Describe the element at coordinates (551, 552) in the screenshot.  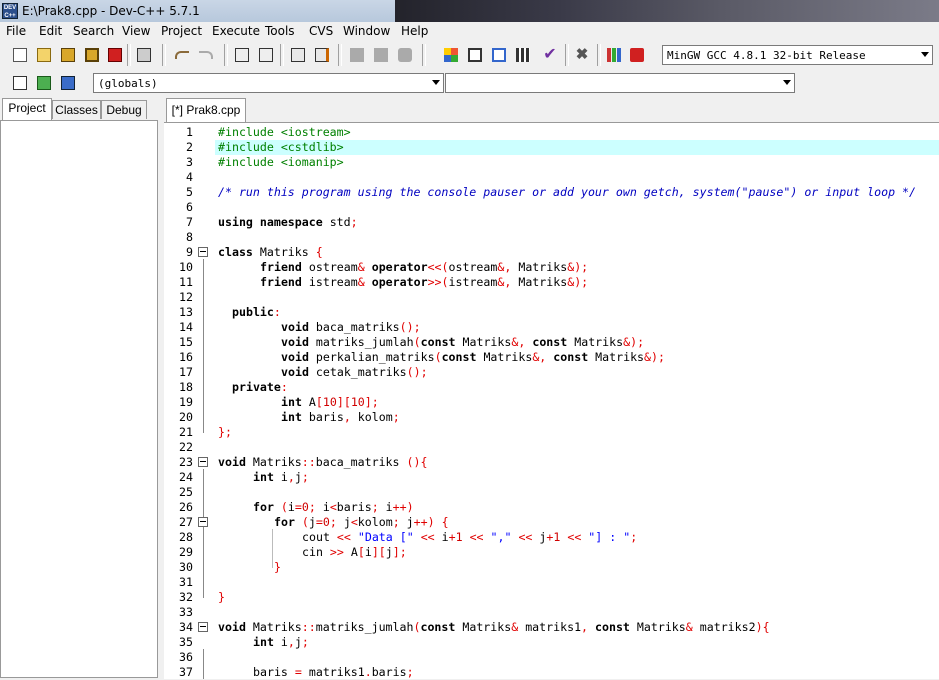
I see `code-line: 29 cin >> A[i][j];` at that location.